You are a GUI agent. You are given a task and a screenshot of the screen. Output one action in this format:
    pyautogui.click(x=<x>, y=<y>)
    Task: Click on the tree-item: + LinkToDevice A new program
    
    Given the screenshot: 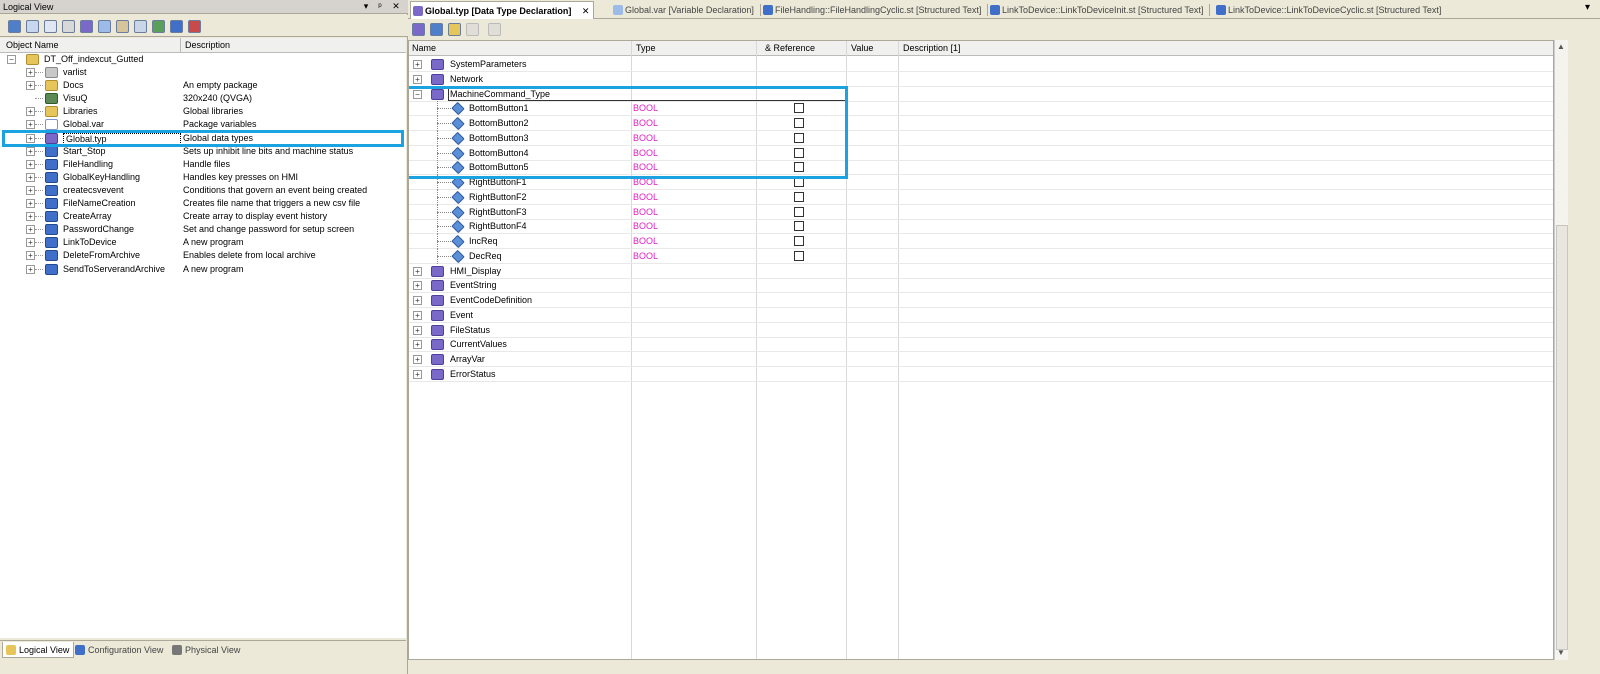 What is the action you would take?
    pyautogui.click(x=203, y=242)
    